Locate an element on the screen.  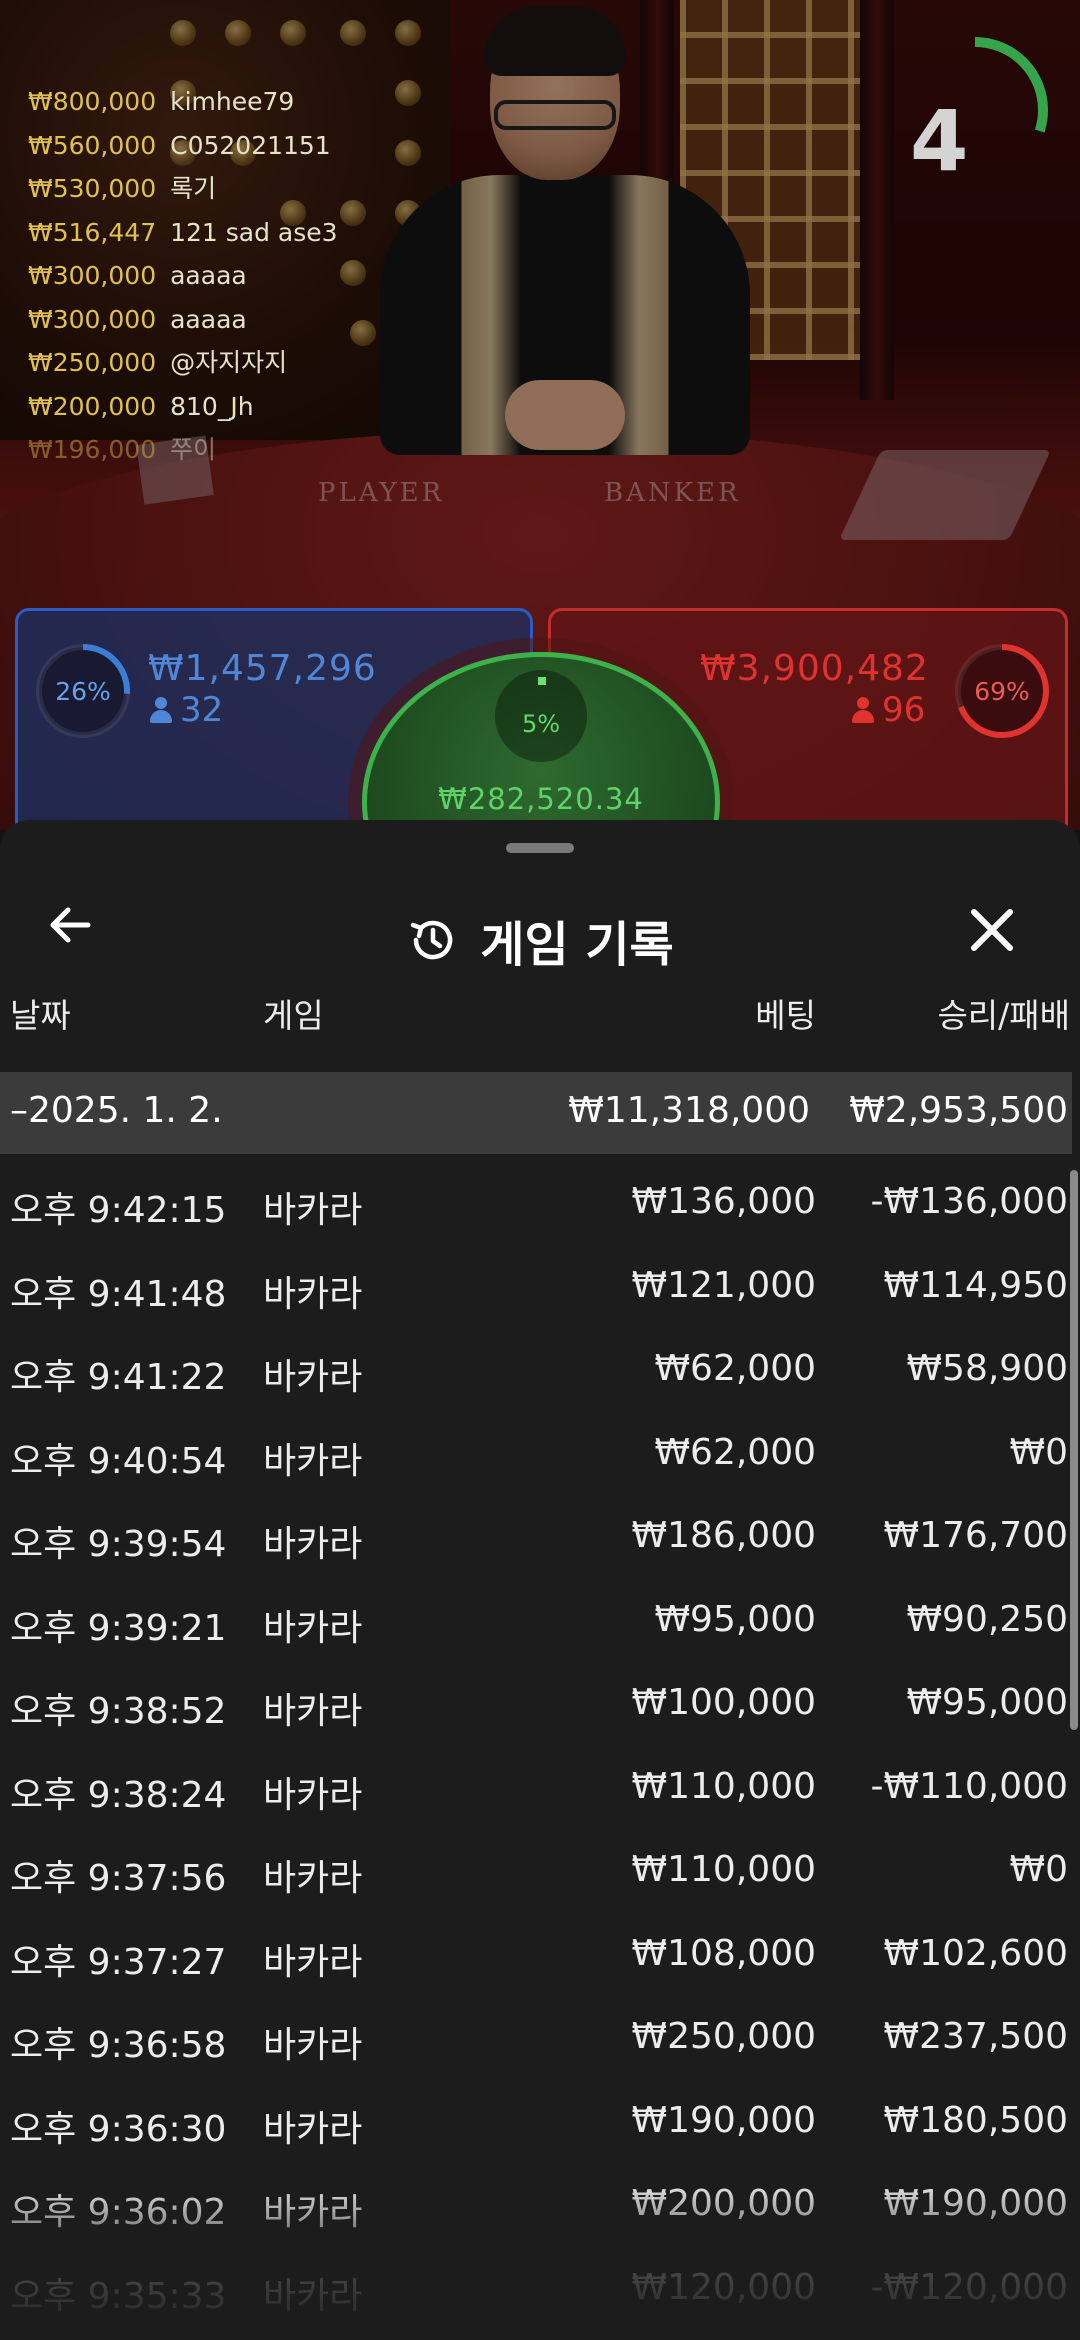
chat-row: ₩530,000 록기 is located at coordinates (183, 189).